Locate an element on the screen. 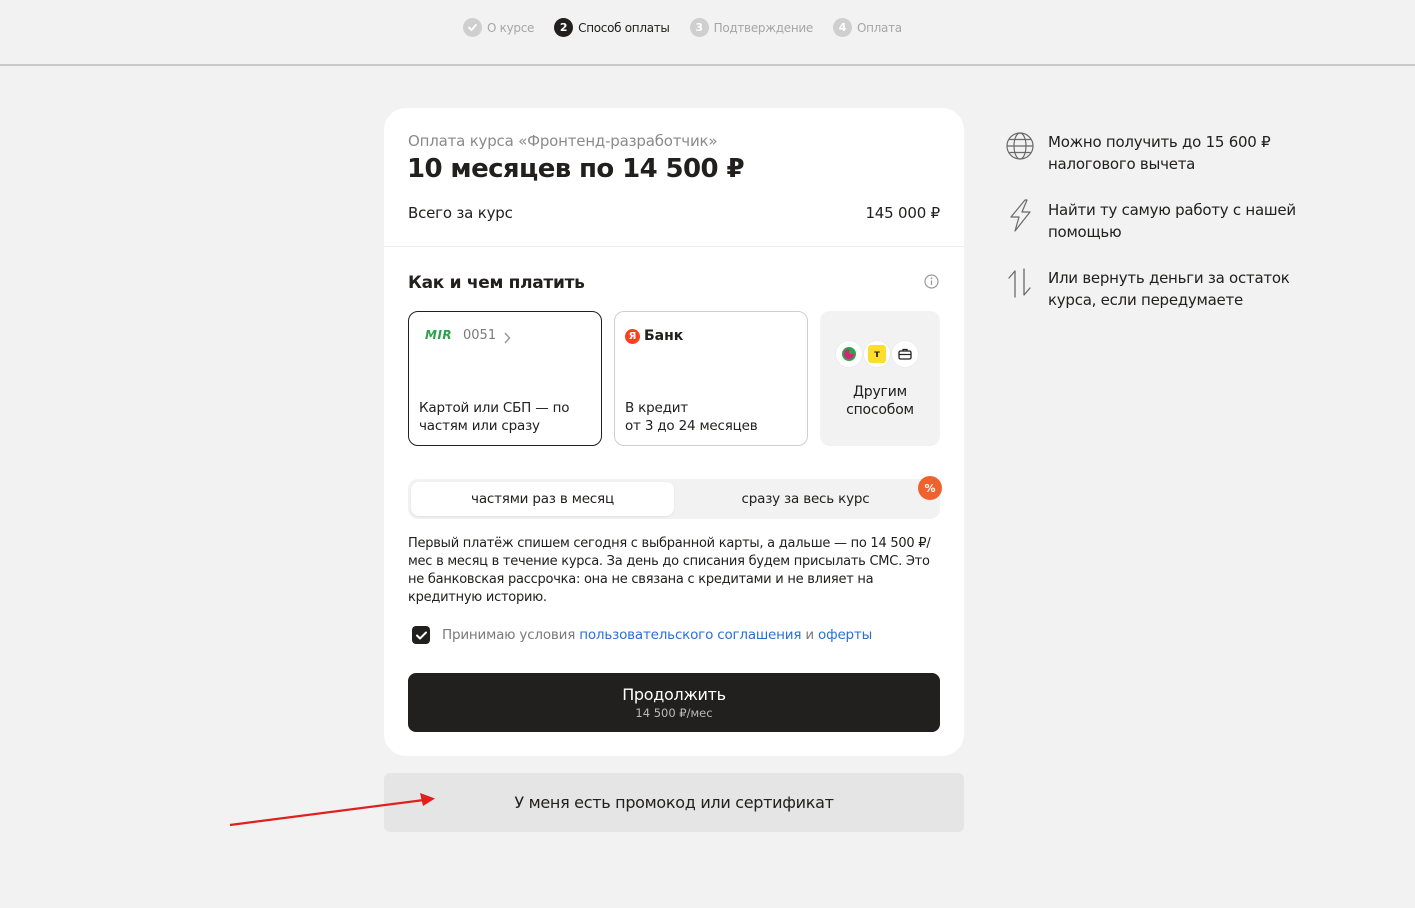 The height and width of the screenshot is (908, 1415). other-methods-icons: т is located at coordinates (878, 354).